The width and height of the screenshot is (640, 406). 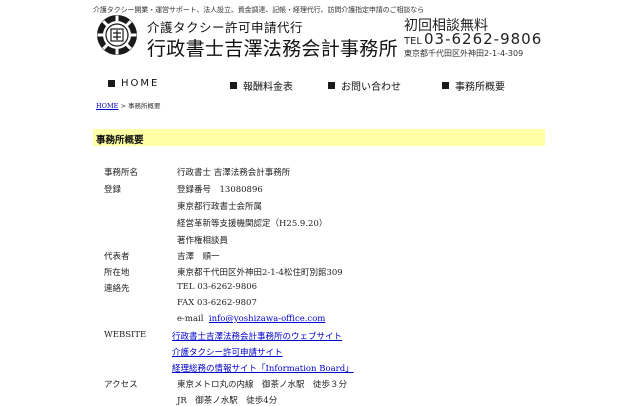 I want to click on main-nav: HOME 報酬料金表 お問い合わせ 事務所概要, so click(x=320, y=87).